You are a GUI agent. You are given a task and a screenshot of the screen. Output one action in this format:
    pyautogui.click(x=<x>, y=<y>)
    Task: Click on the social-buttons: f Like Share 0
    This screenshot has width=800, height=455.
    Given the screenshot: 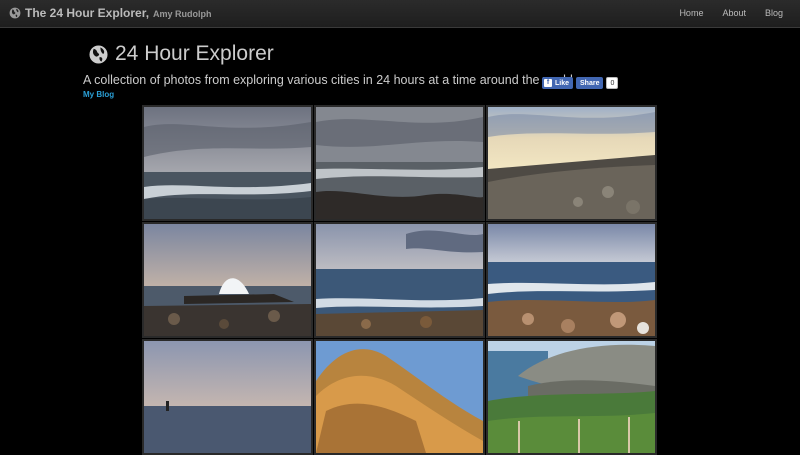 What is the action you would take?
    pyautogui.click(x=580, y=83)
    